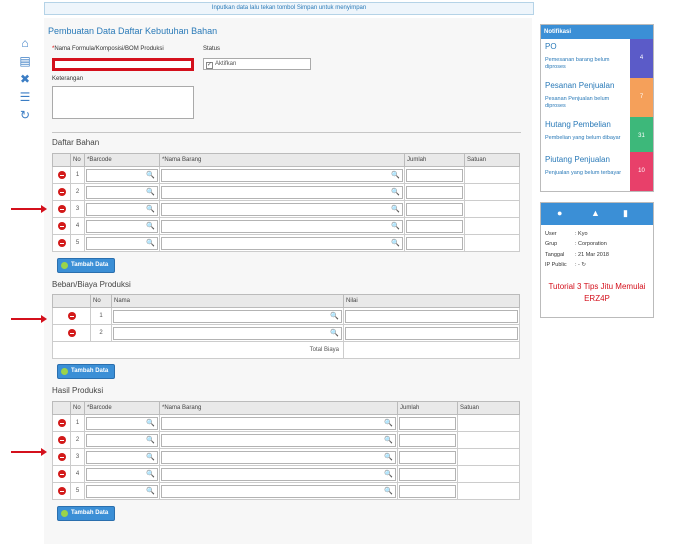 This screenshot has height=549, width=683. Describe the element at coordinates (198, 350) in the screenshot. I see `total-biaya-label: Total Biaya` at that location.